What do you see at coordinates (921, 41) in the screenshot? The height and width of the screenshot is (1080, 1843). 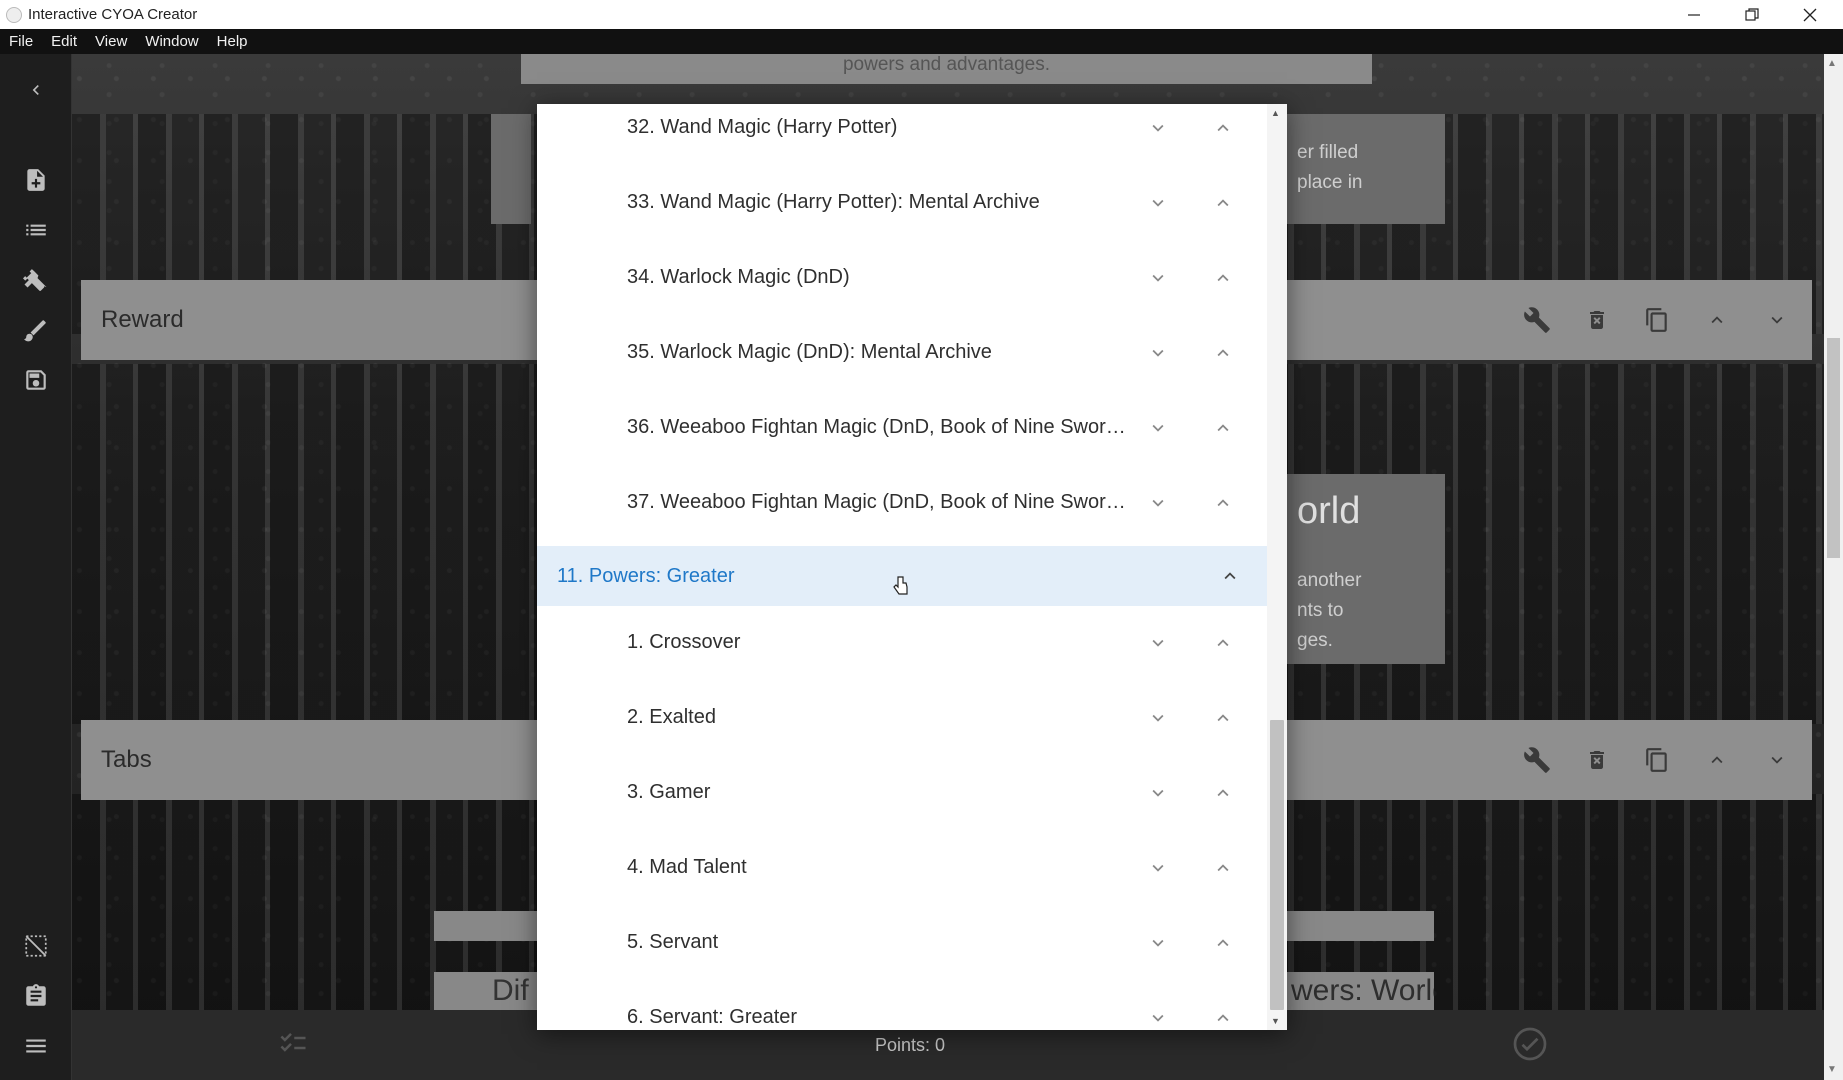 I see `menu-bar: File Edit View Window Help` at bounding box center [921, 41].